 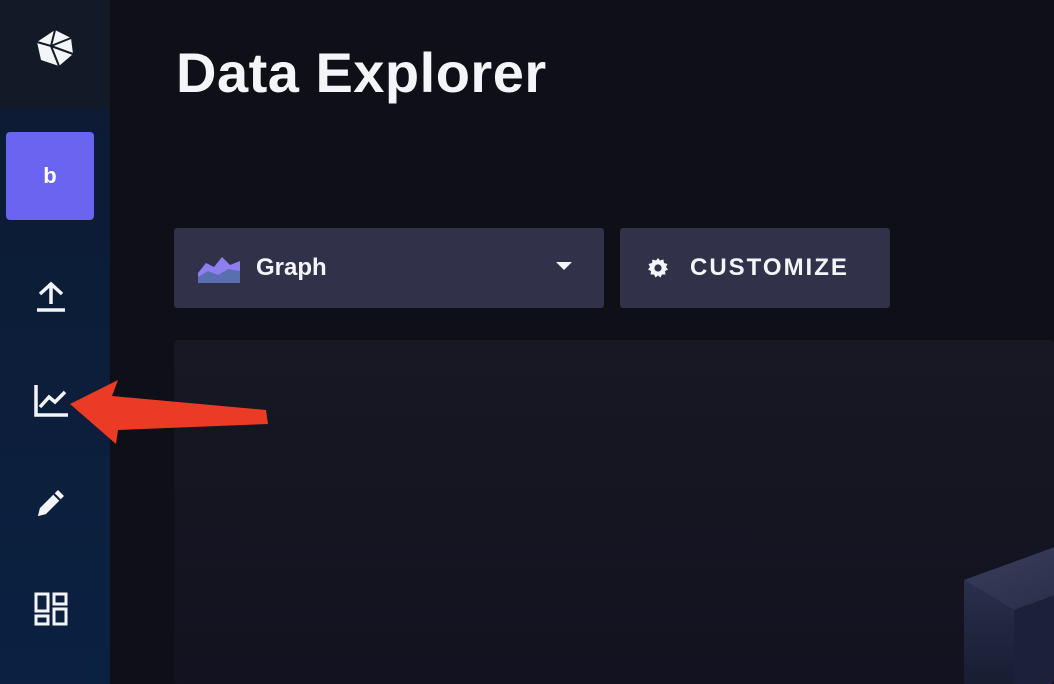 What do you see at coordinates (658, 268) in the screenshot?
I see `gear-icon` at bounding box center [658, 268].